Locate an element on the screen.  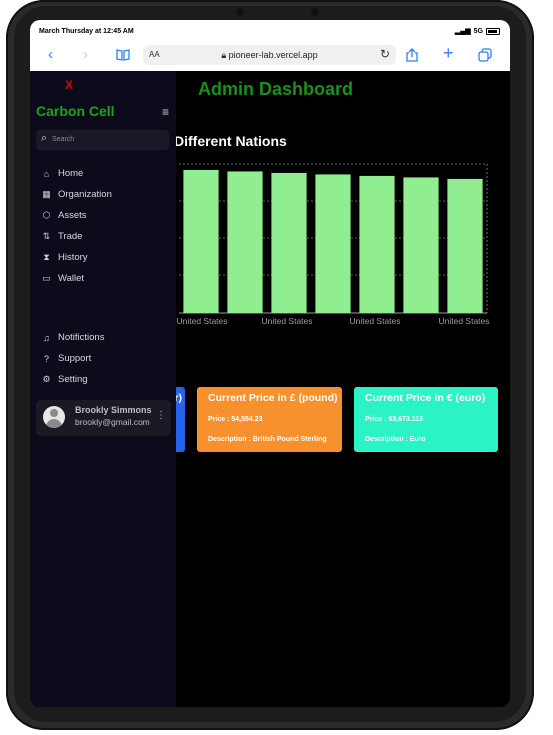
sidebar-item-organization: ▦ Organization is located at coordinates (76, 194).